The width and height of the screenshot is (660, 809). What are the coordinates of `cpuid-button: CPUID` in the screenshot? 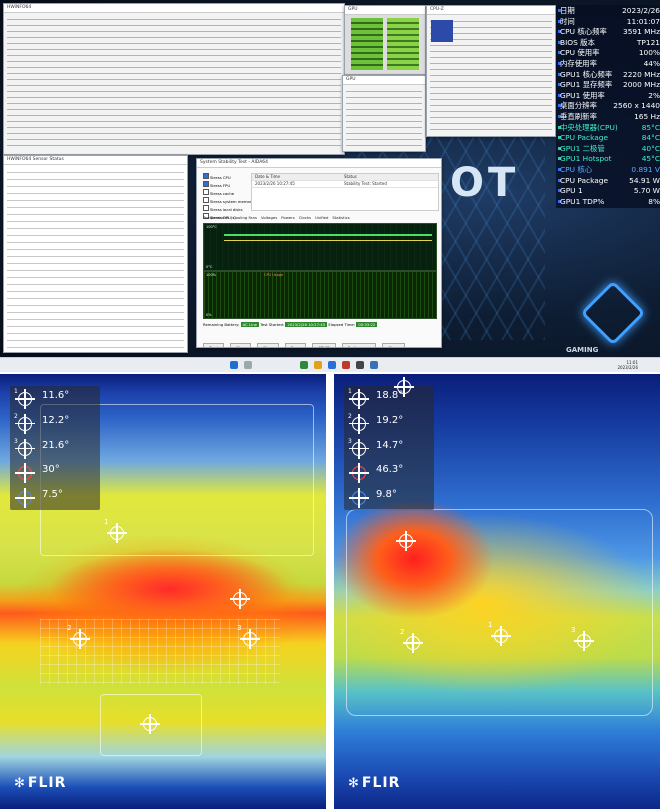 It's located at (324, 345).